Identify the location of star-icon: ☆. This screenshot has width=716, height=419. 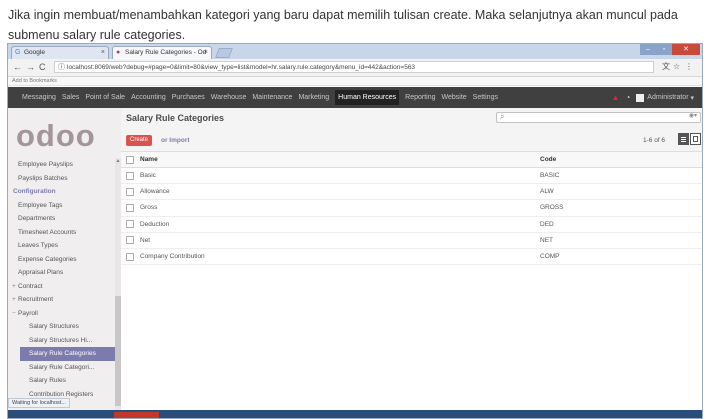
(676, 67).